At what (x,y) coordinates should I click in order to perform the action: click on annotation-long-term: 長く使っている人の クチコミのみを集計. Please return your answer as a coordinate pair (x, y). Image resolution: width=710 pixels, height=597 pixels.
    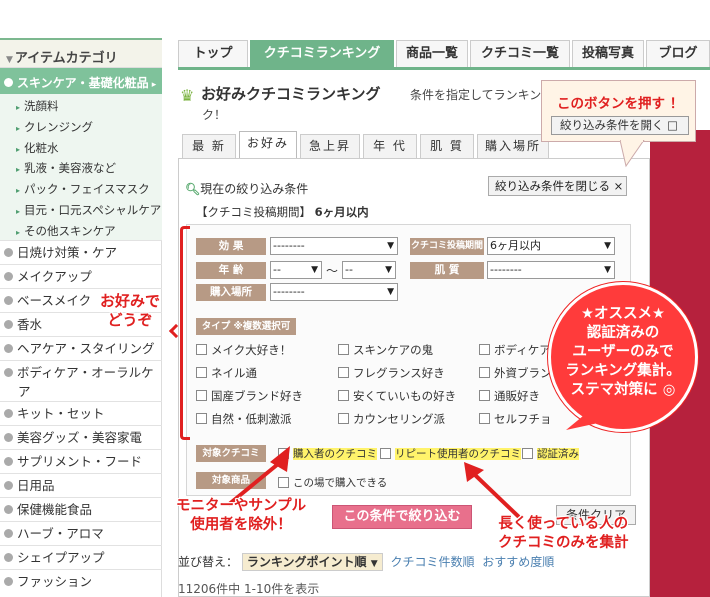
    Looking at the image, I should click on (563, 533).